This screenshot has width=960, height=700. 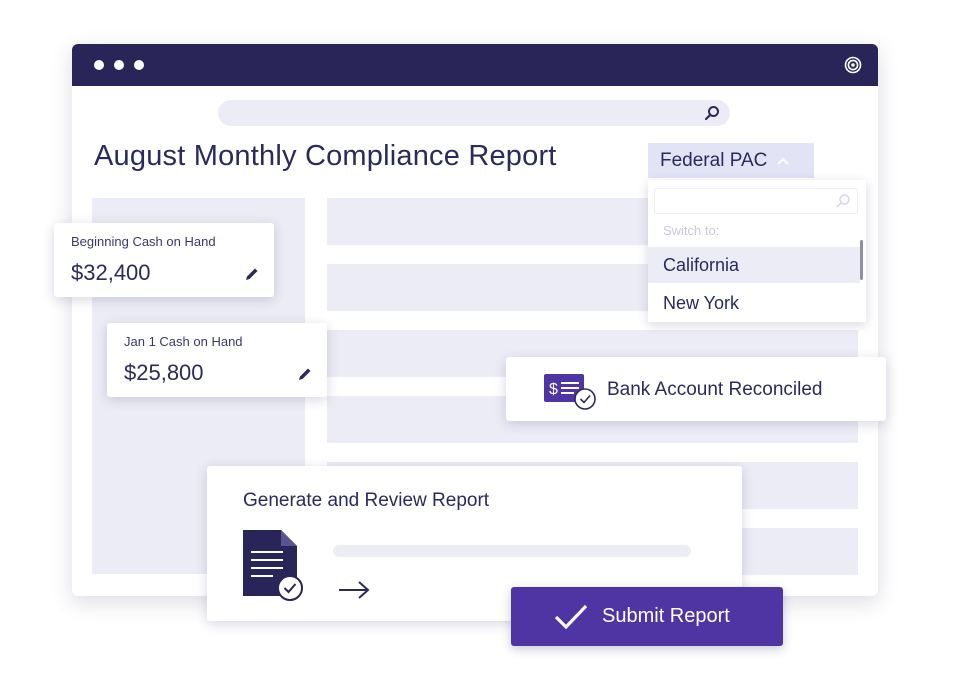 What do you see at coordinates (325, 156) in the screenshot?
I see `page-title: August Monthly Compliance Report` at bounding box center [325, 156].